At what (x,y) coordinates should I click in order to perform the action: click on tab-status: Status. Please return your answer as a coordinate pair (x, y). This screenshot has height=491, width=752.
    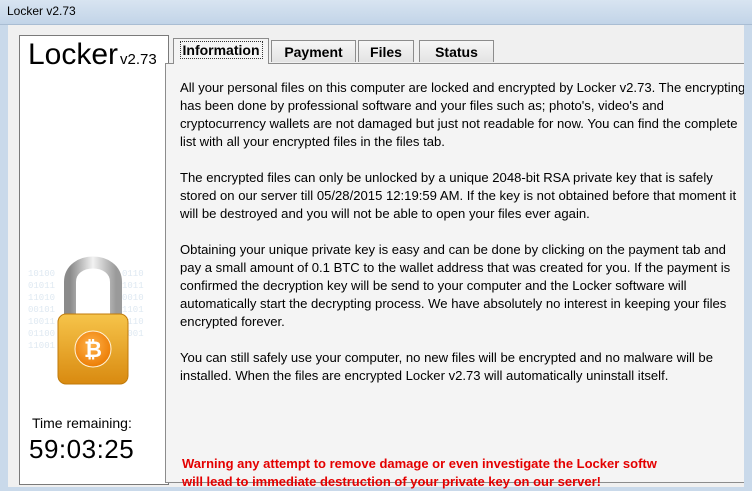
    Looking at the image, I should click on (456, 51).